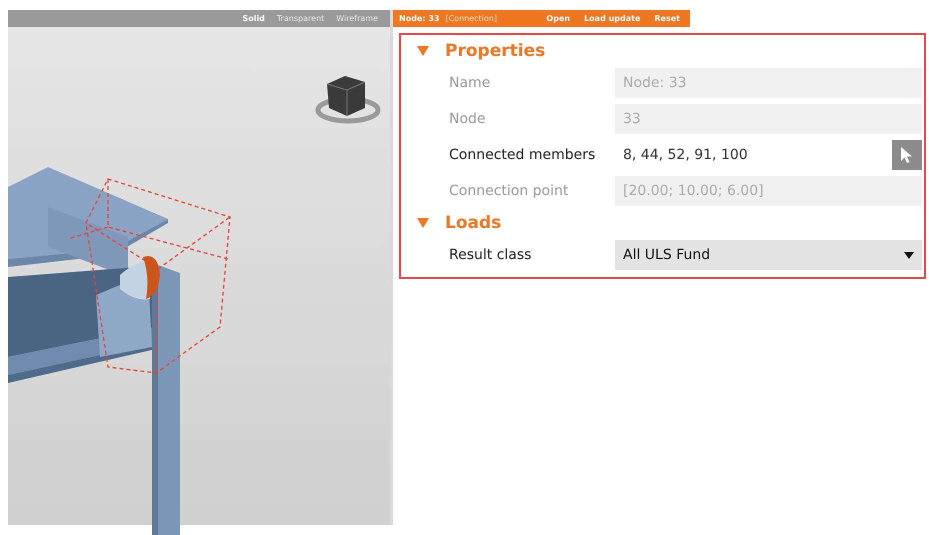 Image resolution: width=929 pixels, height=535 pixels. Describe the element at coordinates (300, 18) in the screenshot. I see `view-mode-tab: Transparent` at that location.